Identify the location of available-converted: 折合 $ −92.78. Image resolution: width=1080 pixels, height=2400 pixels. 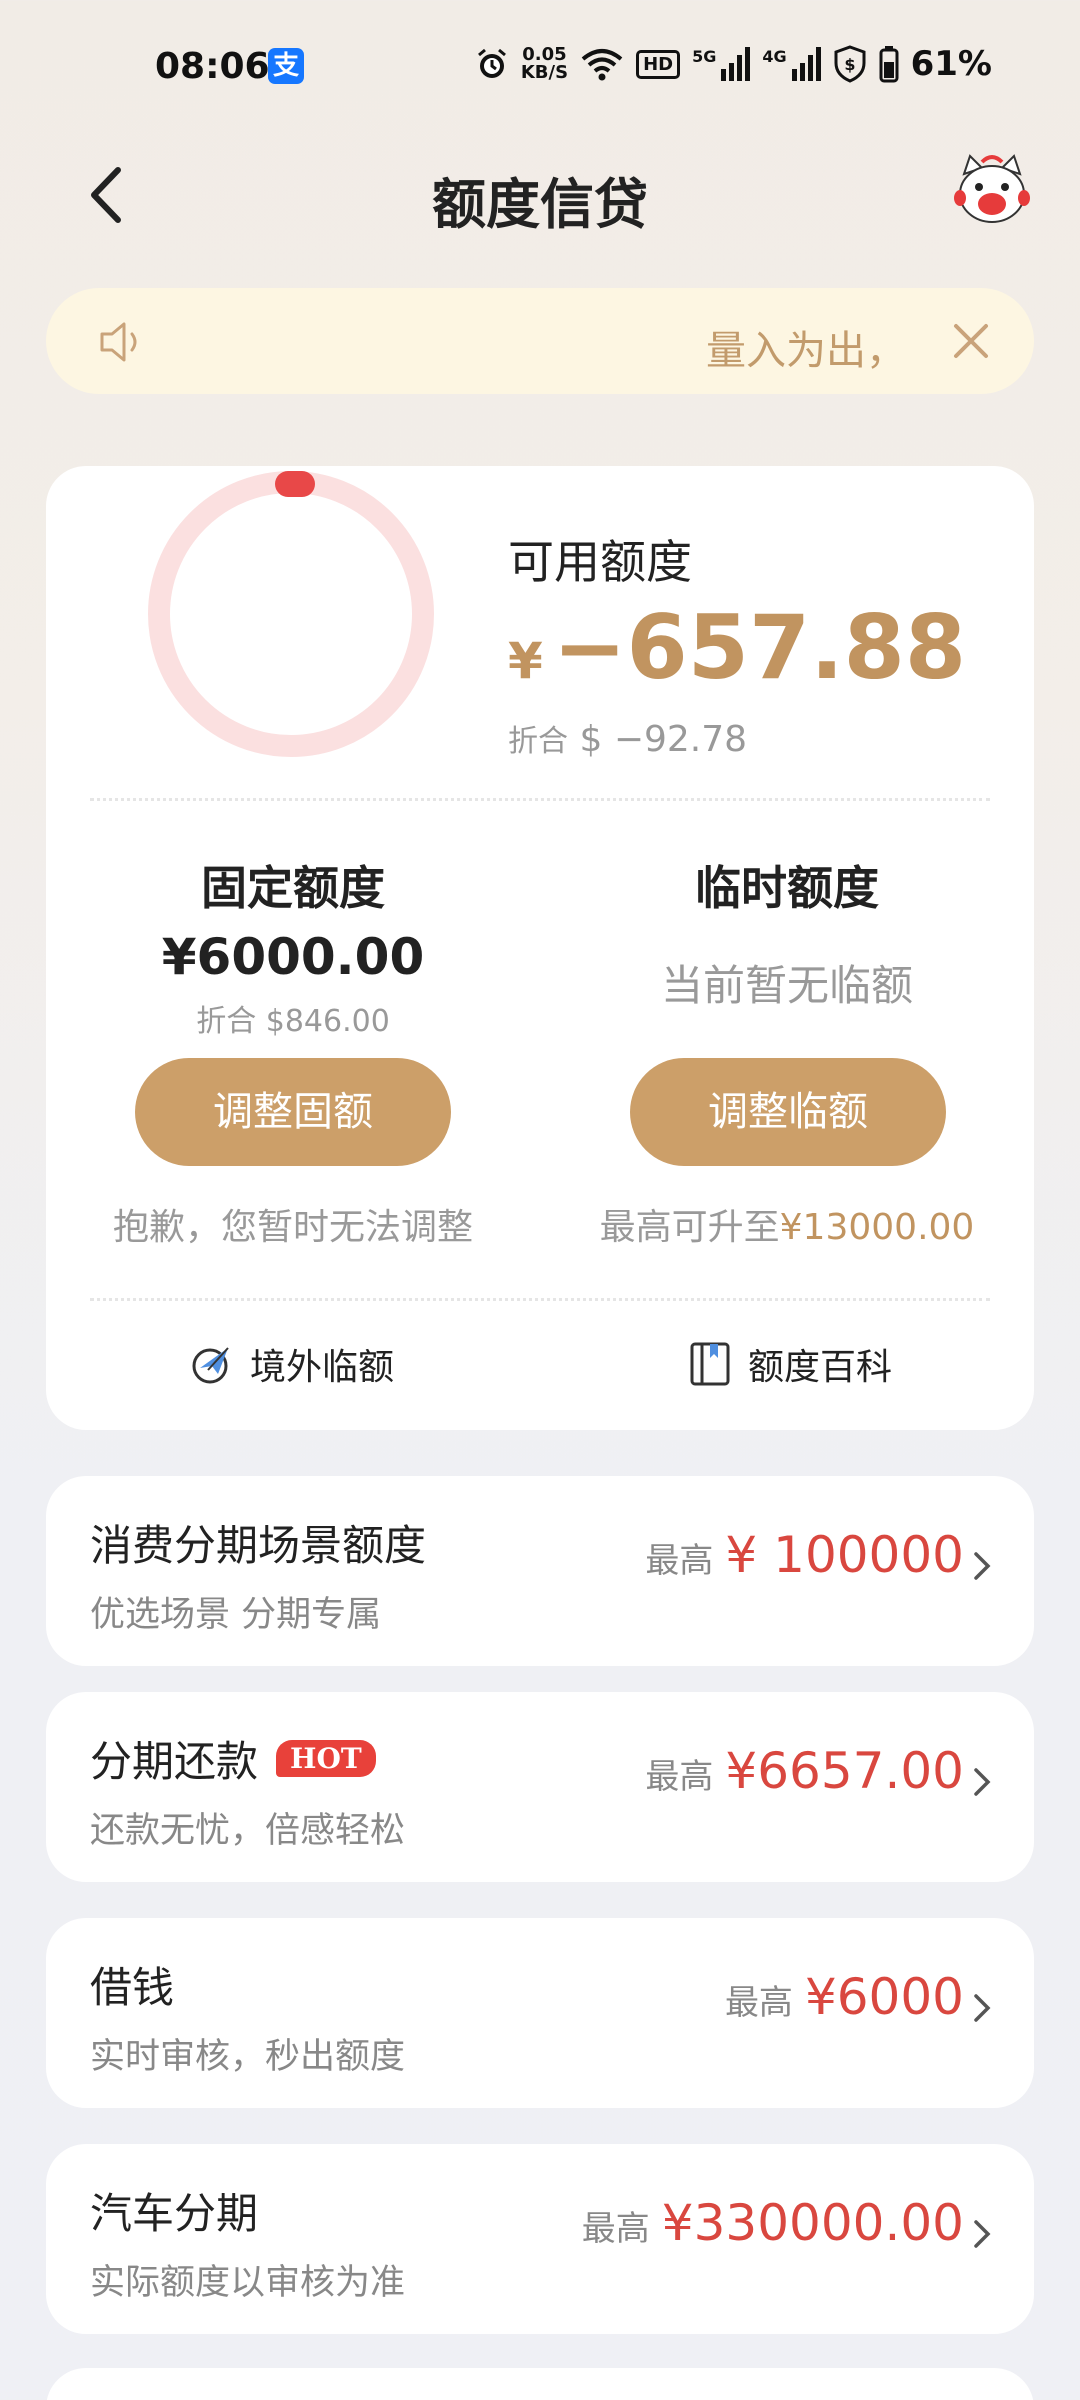
(627, 738).